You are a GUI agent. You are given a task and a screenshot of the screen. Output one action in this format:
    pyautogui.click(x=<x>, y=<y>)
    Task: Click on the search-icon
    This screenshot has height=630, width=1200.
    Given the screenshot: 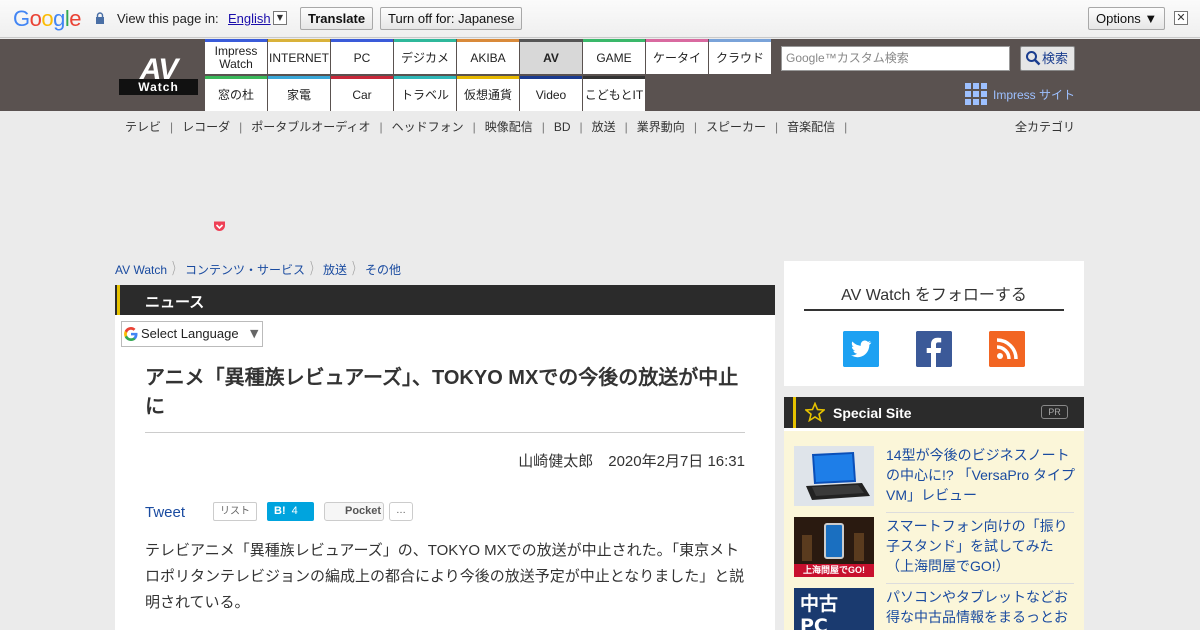 What is the action you would take?
    pyautogui.click(x=1033, y=58)
    